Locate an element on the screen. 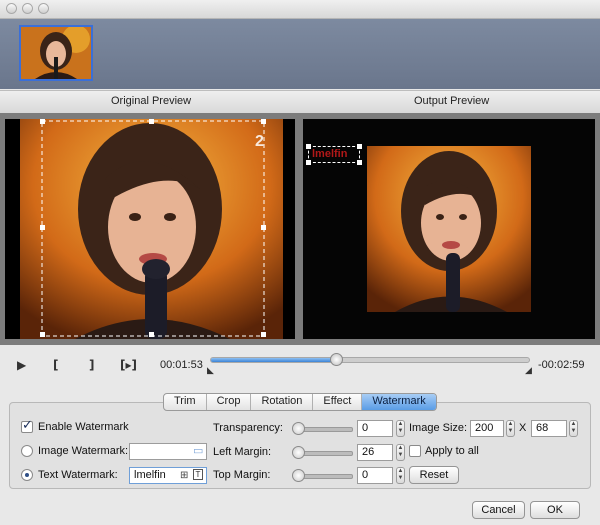 This screenshot has width=600, height=525. timeline-progress is located at coordinates (273, 360).